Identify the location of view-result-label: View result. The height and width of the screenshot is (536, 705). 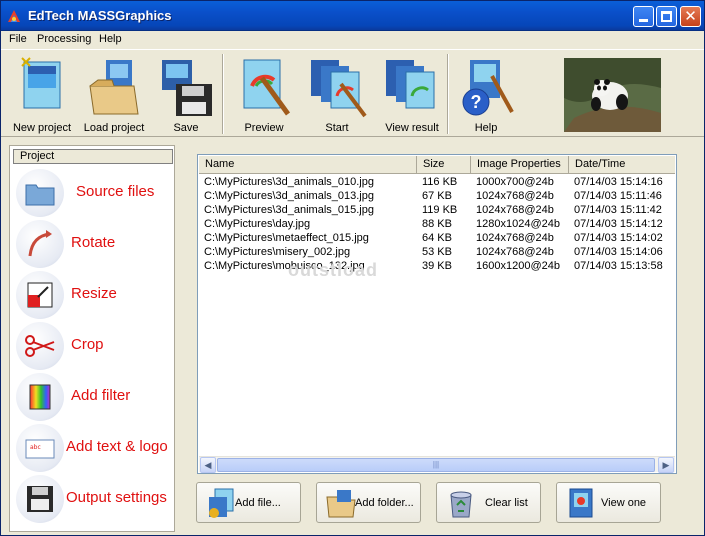
(412, 128).